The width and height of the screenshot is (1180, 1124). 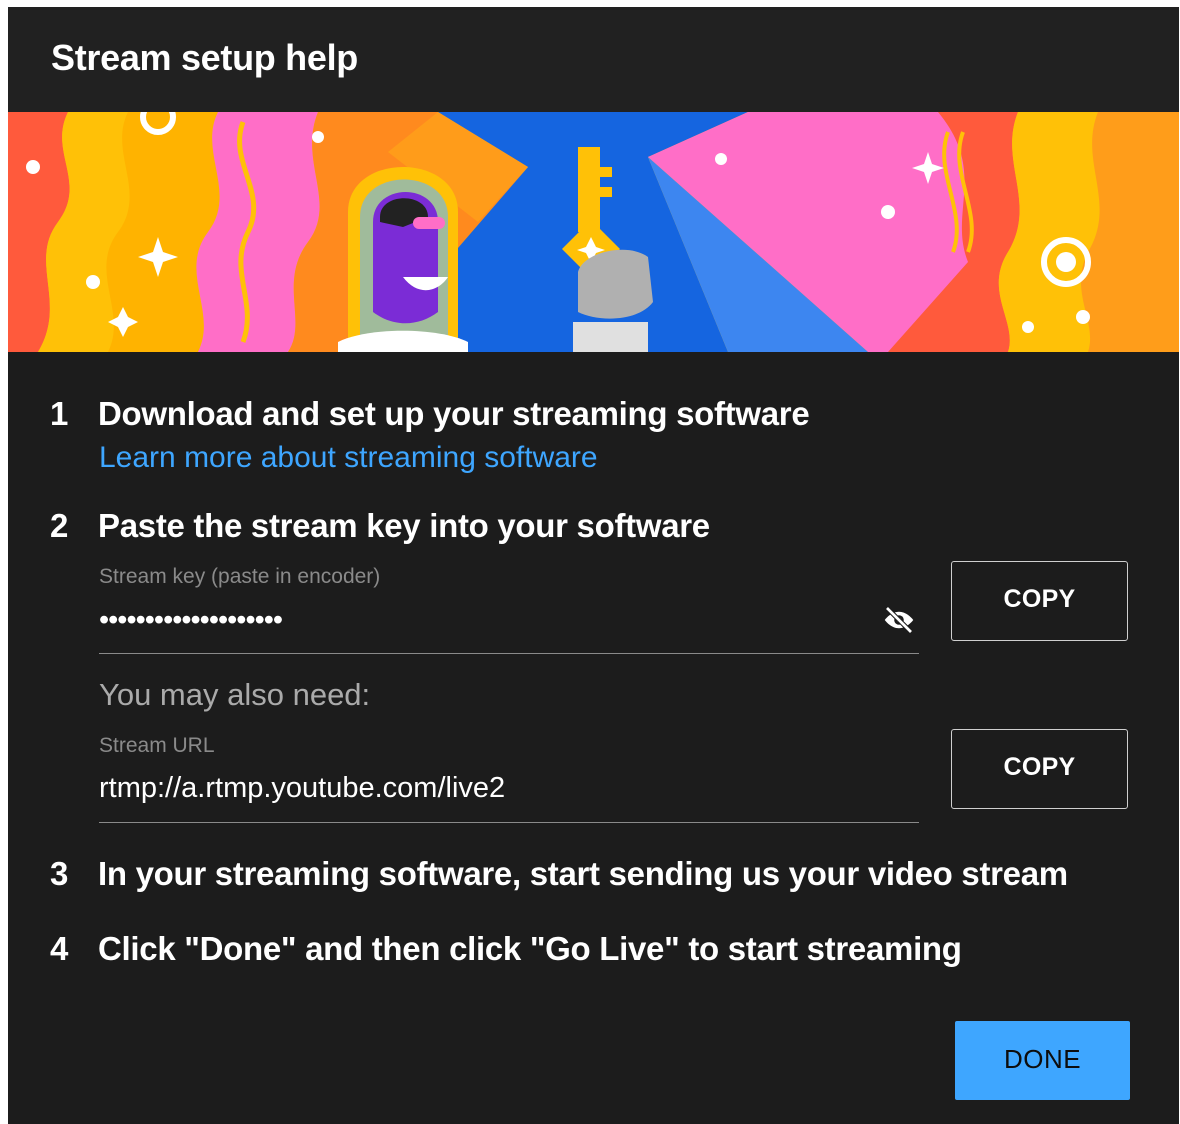 I want to click on stream-url-input, so click(x=469, y=788).